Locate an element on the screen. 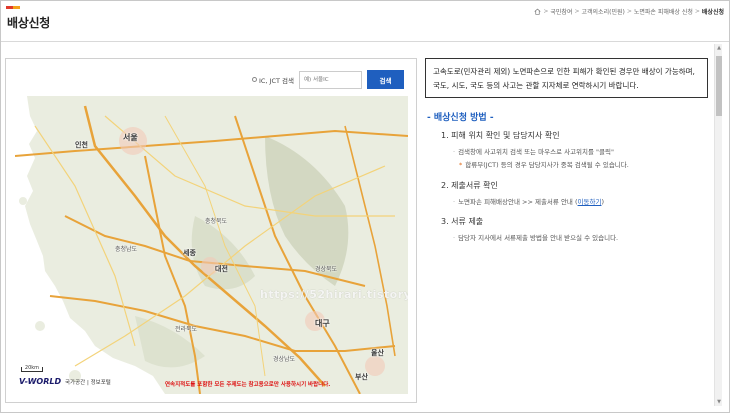 This screenshot has height=413, width=730. asterisk-icon: * is located at coordinates (461, 165).